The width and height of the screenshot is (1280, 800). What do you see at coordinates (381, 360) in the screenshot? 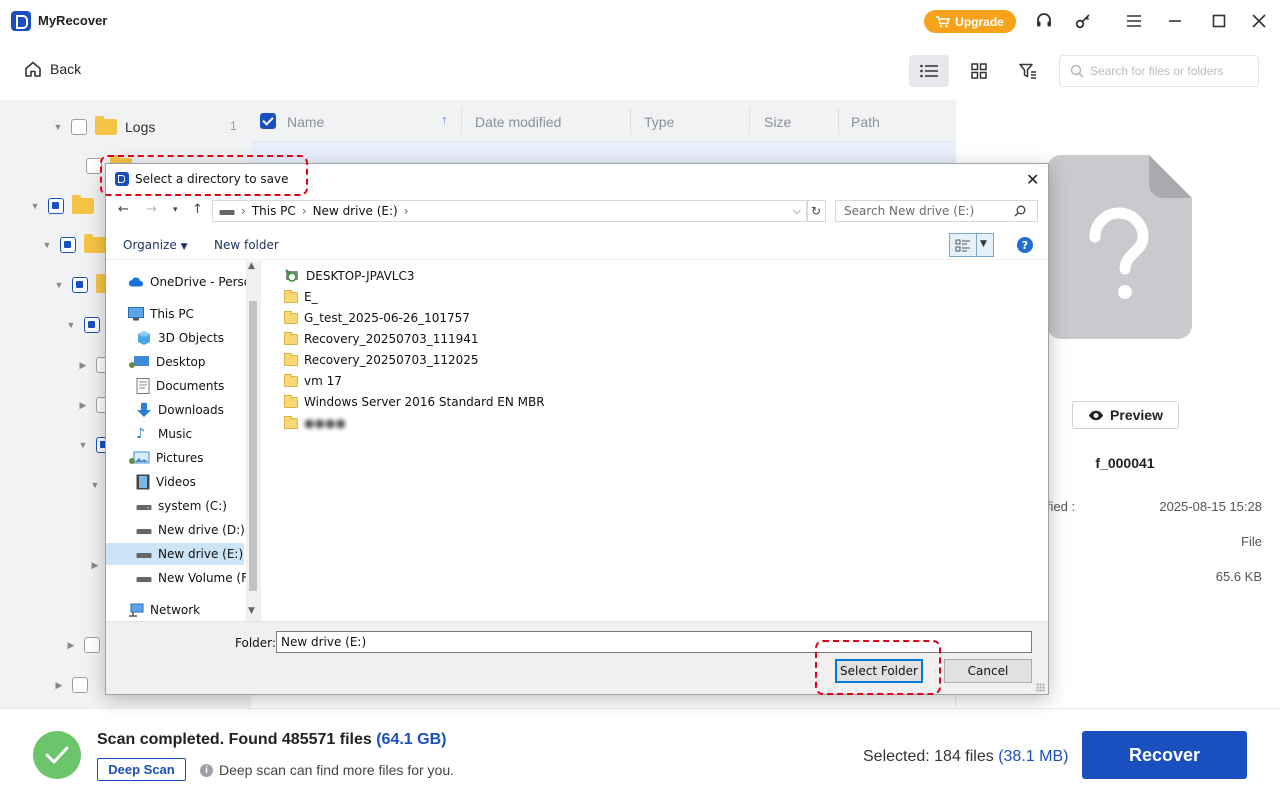
I see `list-item: Recovery_20250703_112025` at bounding box center [381, 360].